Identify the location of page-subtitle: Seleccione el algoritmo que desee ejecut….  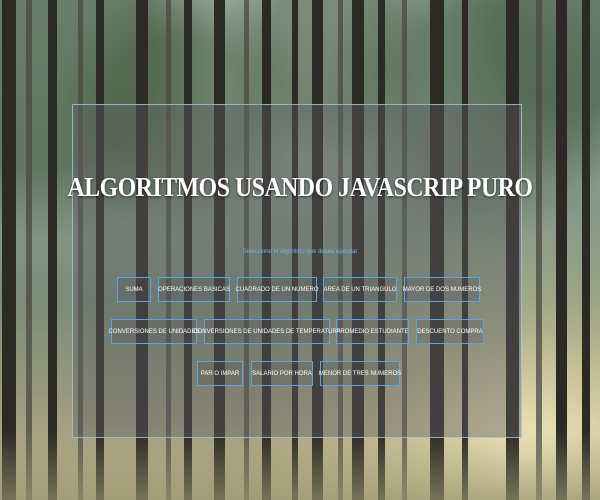
(300, 252).